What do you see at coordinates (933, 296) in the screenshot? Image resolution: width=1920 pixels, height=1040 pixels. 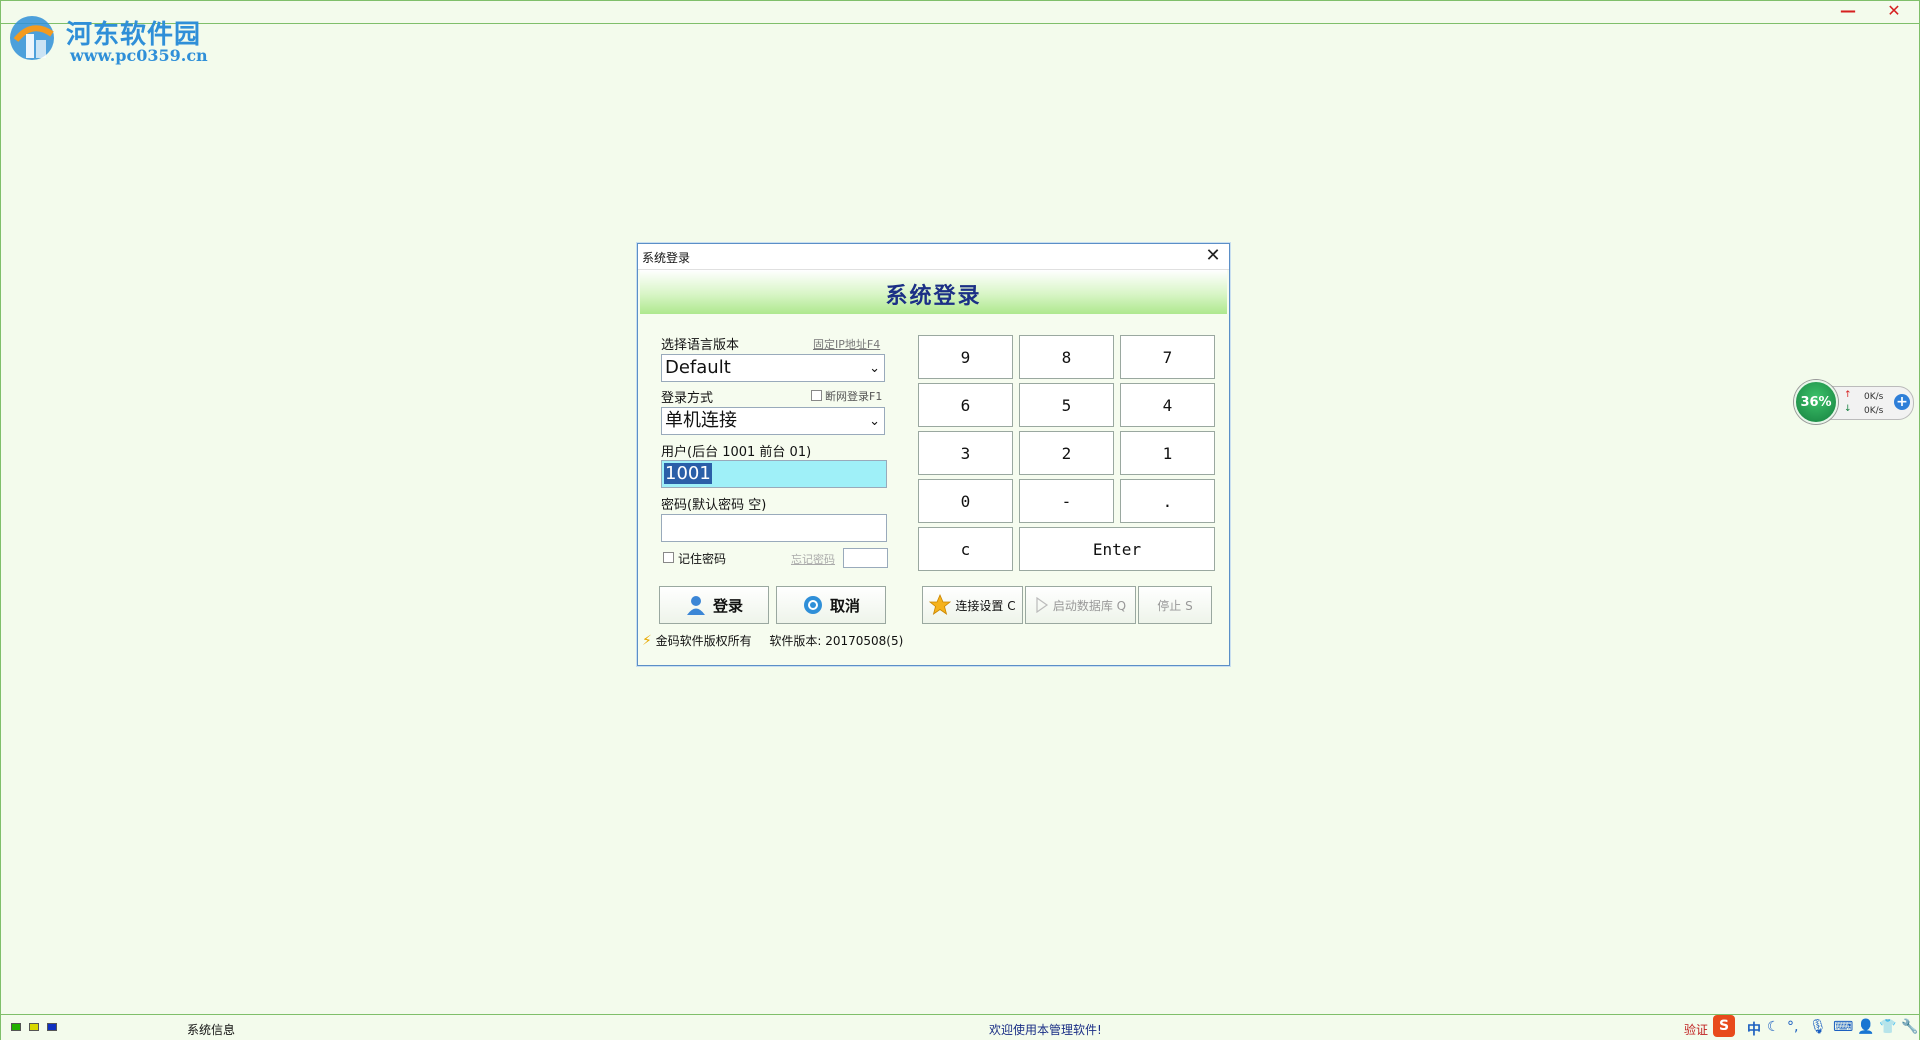 I see `dialog-heading: 系统登录` at bounding box center [933, 296].